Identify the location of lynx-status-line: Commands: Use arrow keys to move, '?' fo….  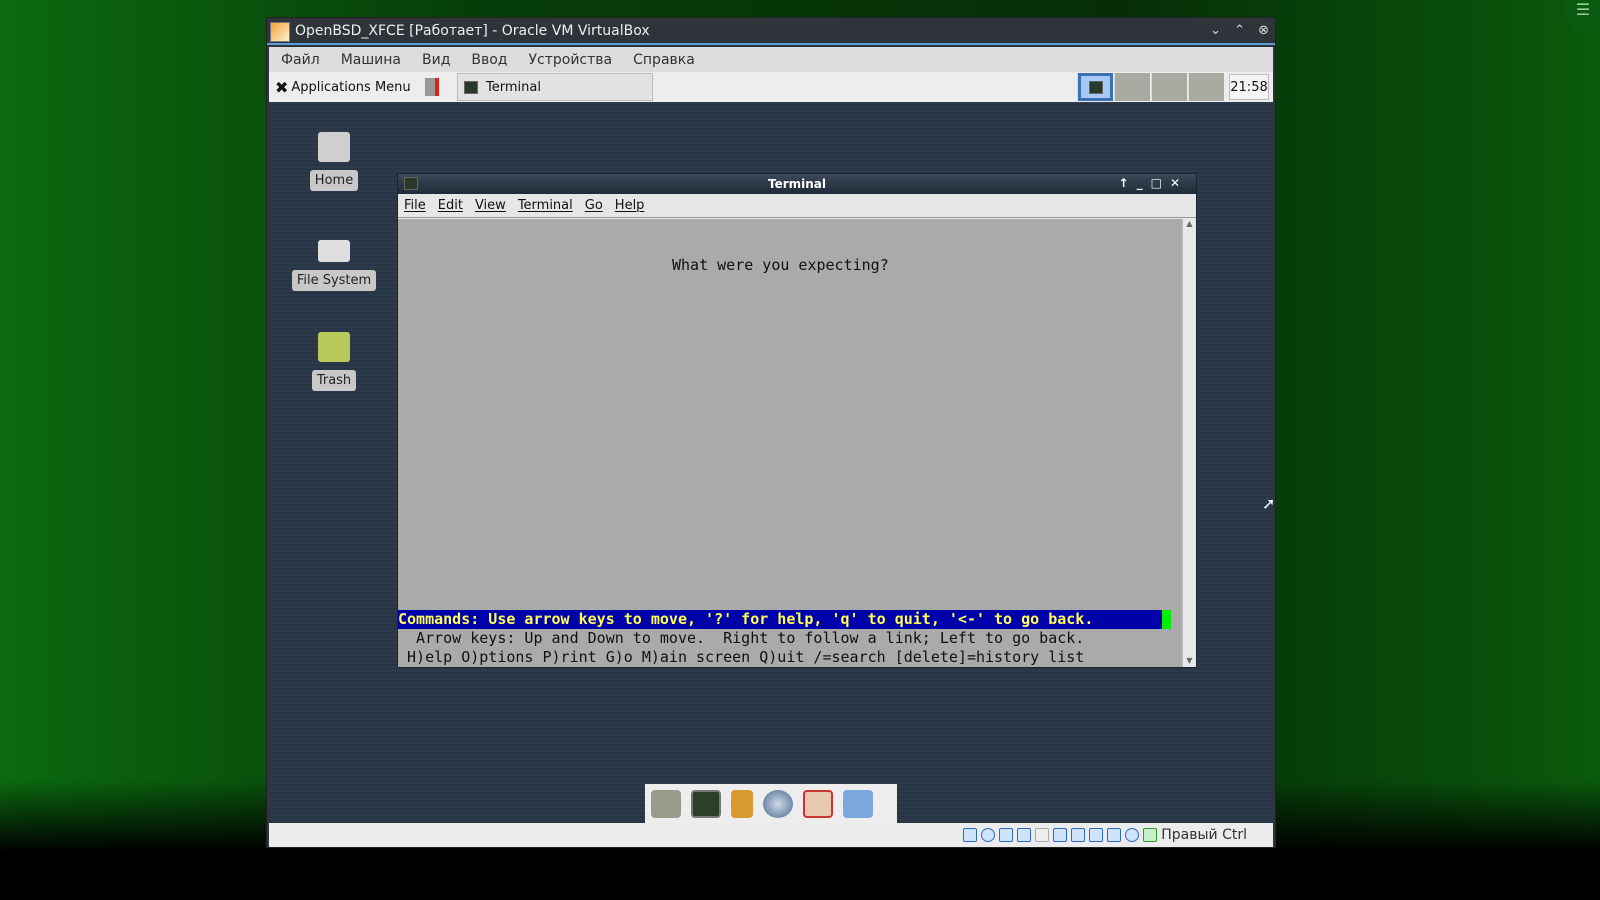
(780, 619).